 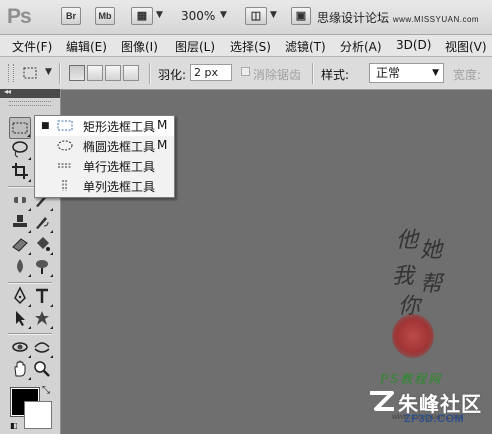 I want to click on type-tool, so click(x=42, y=297).